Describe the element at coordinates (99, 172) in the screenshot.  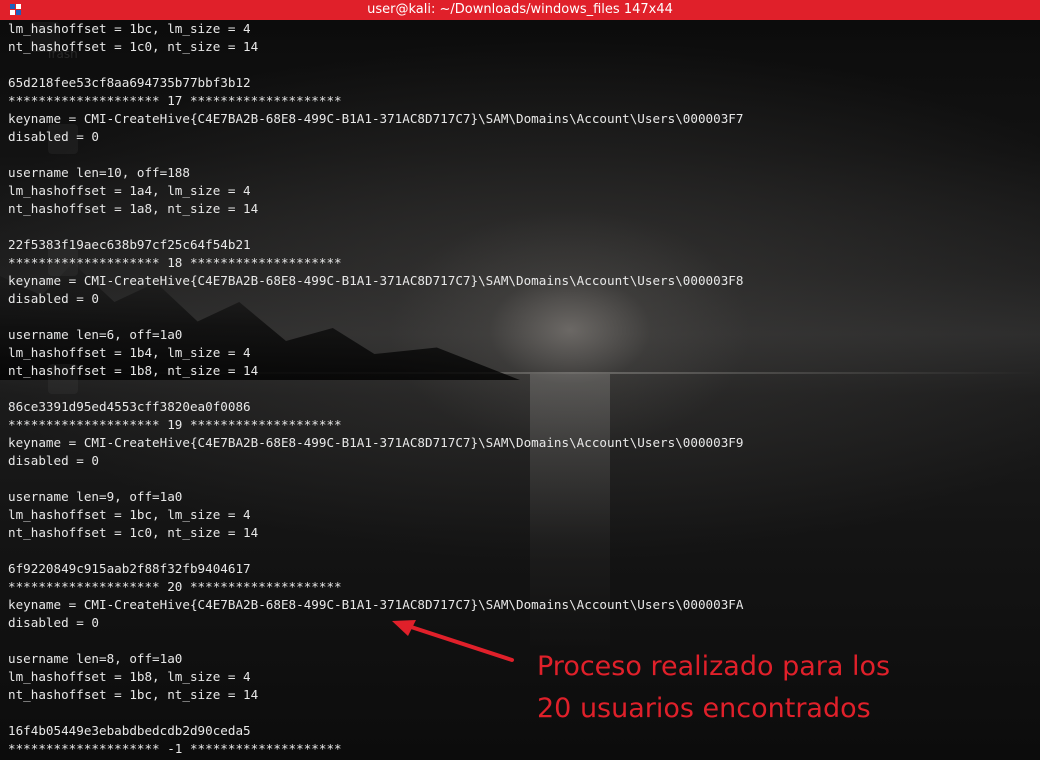
I see `terminal-line: username len=10, off=188` at that location.